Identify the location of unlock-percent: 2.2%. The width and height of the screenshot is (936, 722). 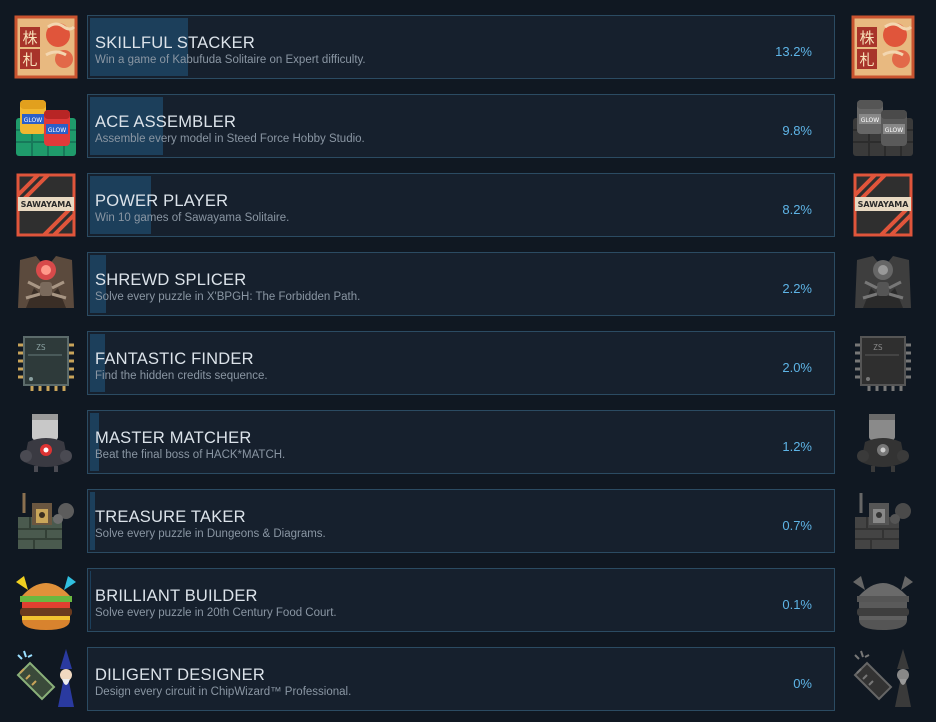
(797, 288).